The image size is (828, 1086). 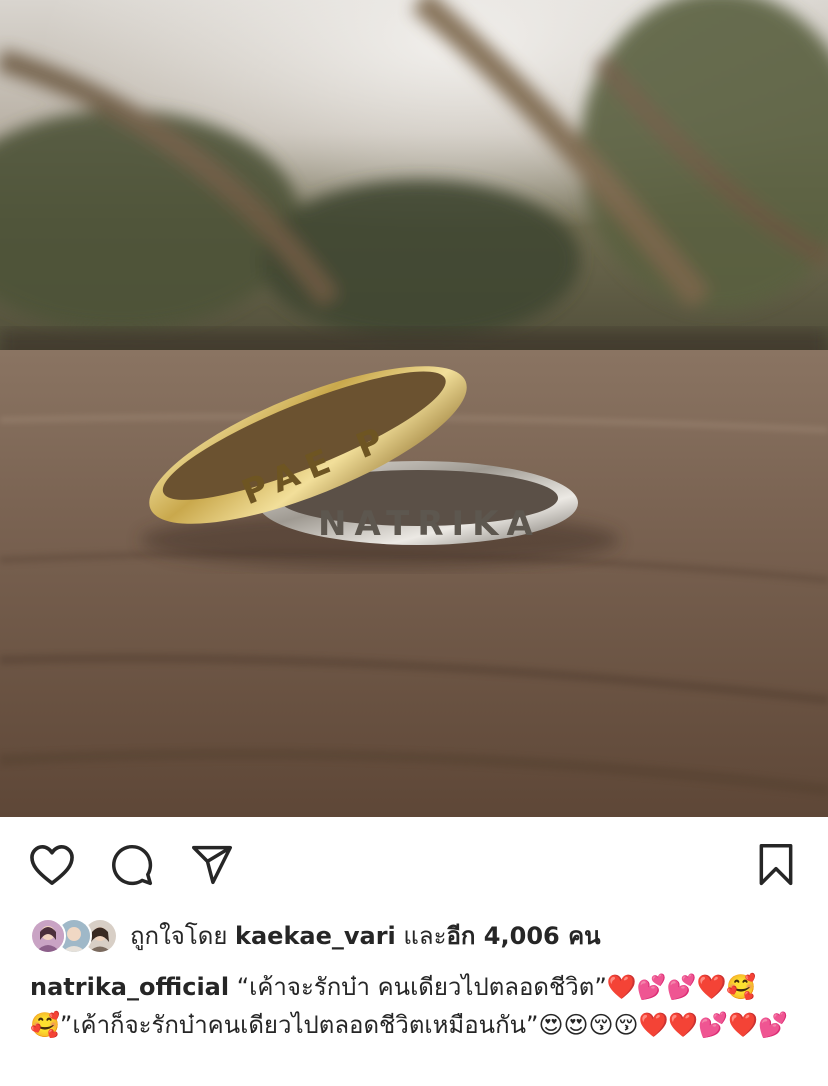 I want to click on likes-count: อีก 4,006 คน, so click(x=524, y=936).